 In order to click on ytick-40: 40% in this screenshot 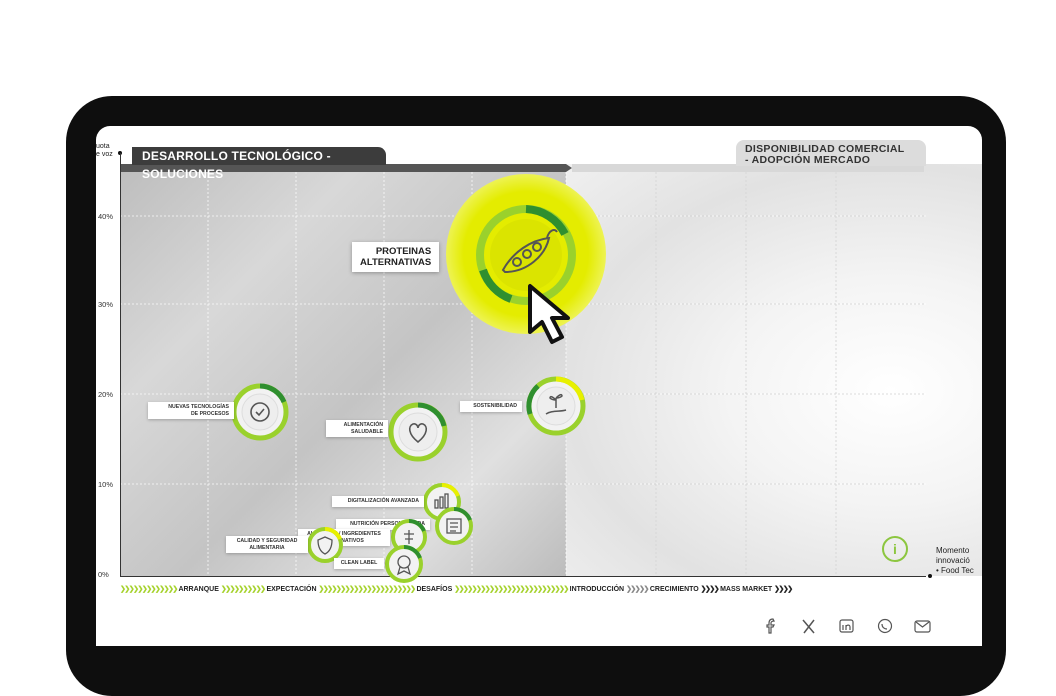, I will do `click(106, 216)`.